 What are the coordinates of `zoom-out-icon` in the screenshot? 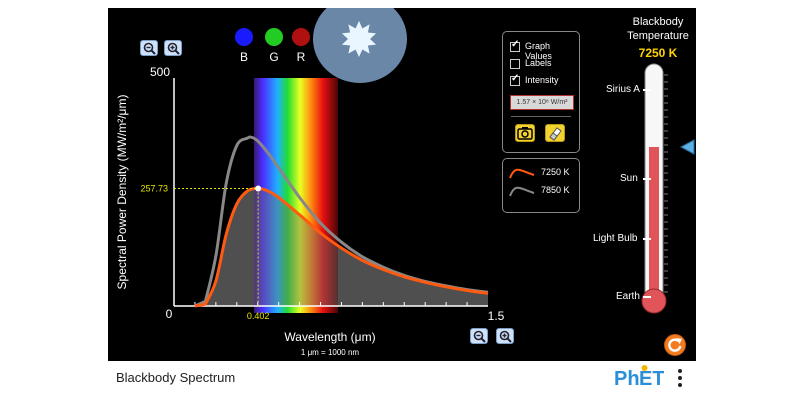 It's located at (479, 336).